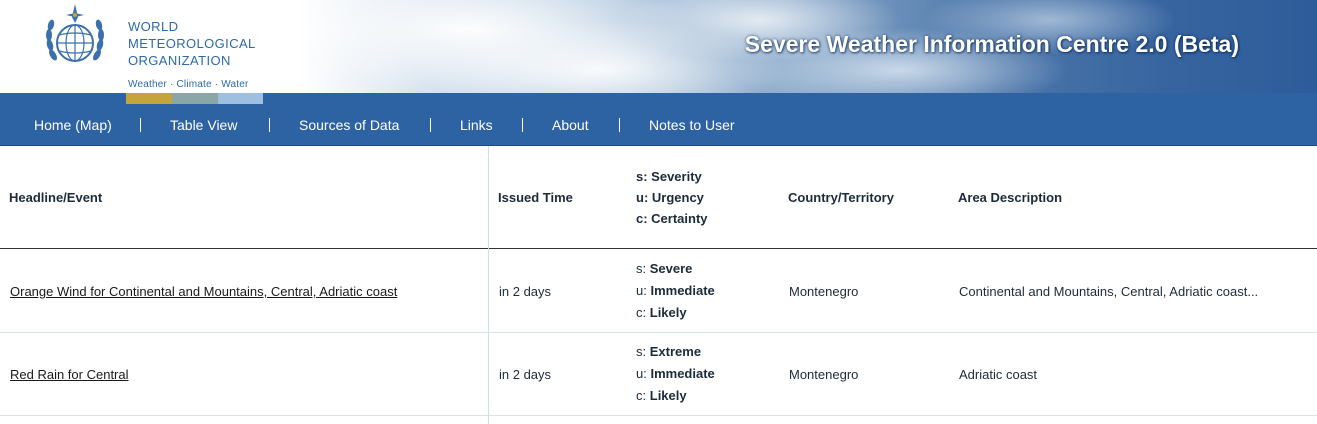  What do you see at coordinates (658, 420) in the screenshot?
I see `table-row-partial` at bounding box center [658, 420].